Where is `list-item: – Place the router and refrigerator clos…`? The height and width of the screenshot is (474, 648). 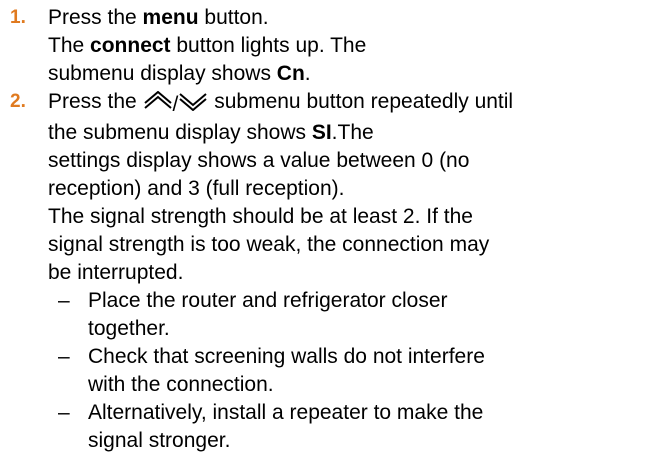
list-item: – Place the router and refrigerator clos… is located at coordinates (344, 315).